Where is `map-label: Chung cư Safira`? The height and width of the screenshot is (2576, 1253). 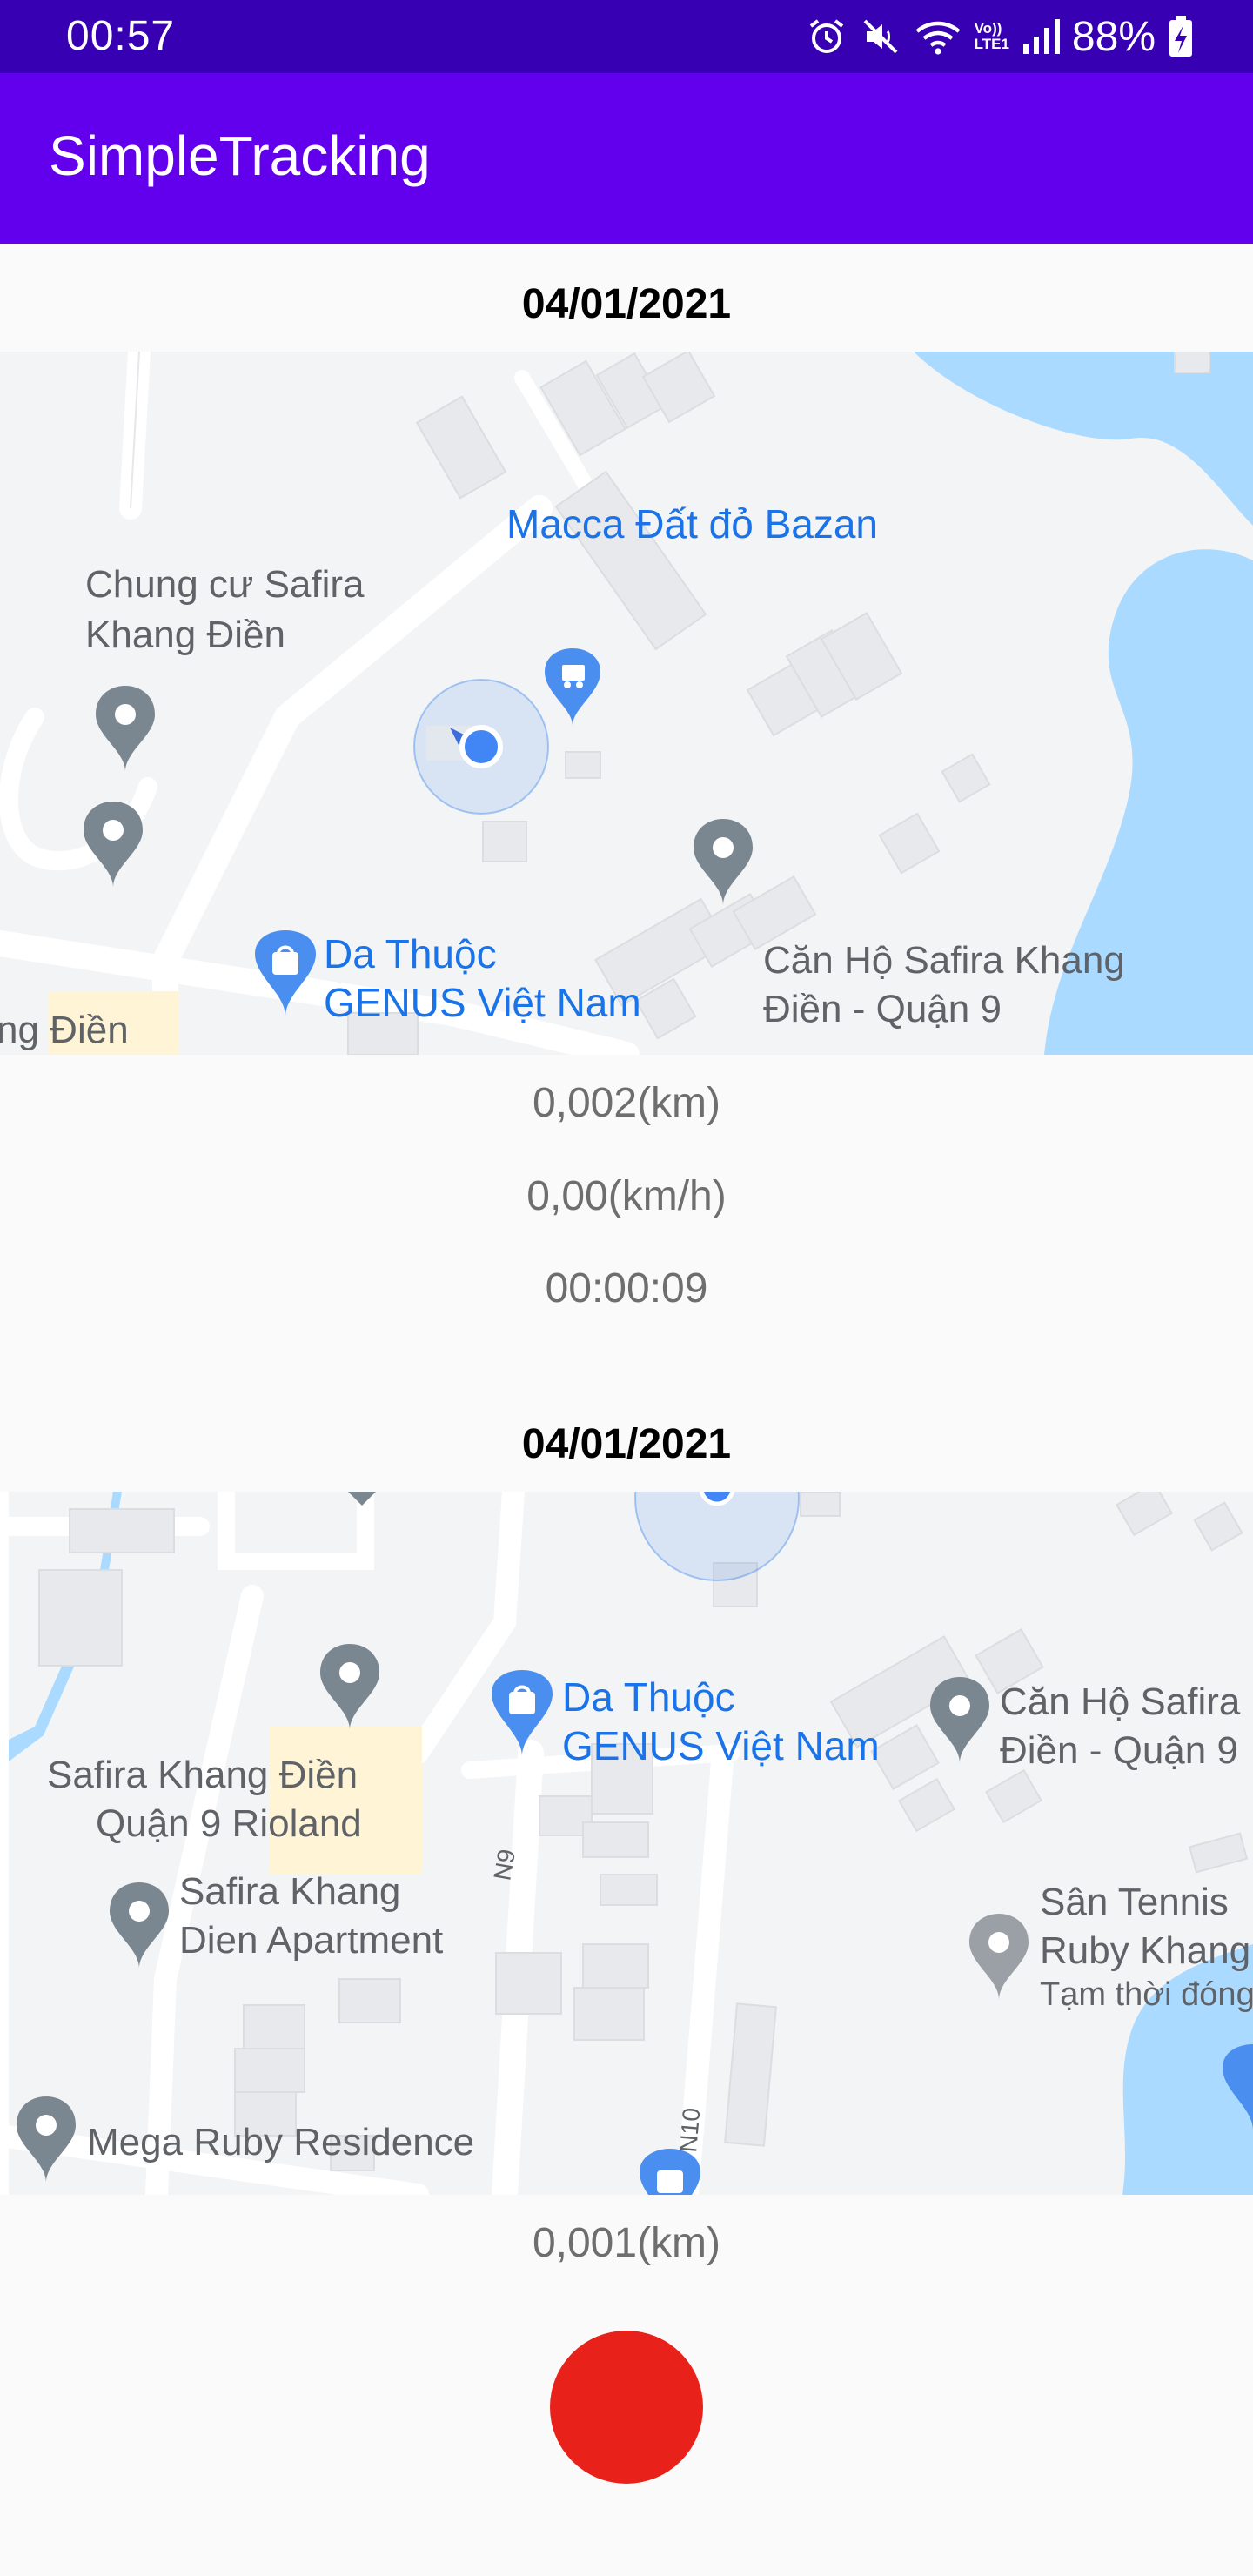
map-label: Chung cư Safira is located at coordinates (225, 584).